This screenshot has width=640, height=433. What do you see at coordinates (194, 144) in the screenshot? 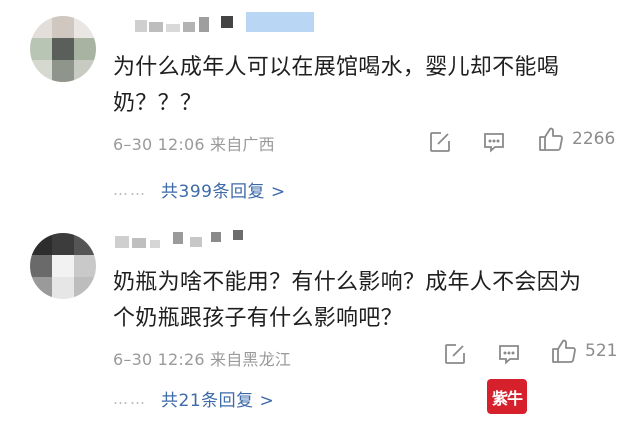
I see `comment-meta: 6–30 12:06 来自广西` at bounding box center [194, 144].